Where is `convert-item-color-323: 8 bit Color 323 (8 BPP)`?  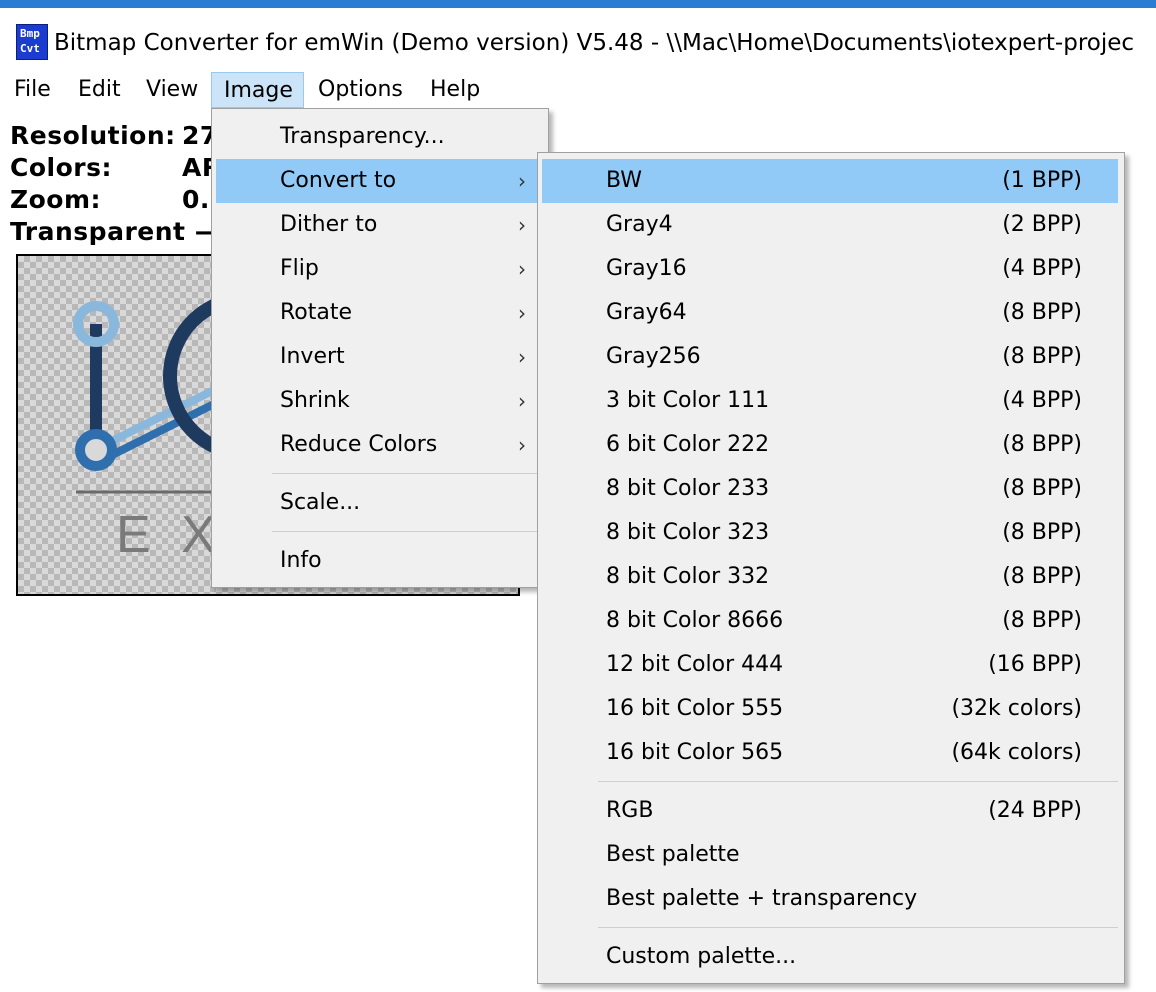 convert-item-color-323: 8 bit Color 323 (8 BPP) is located at coordinates (830, 533).